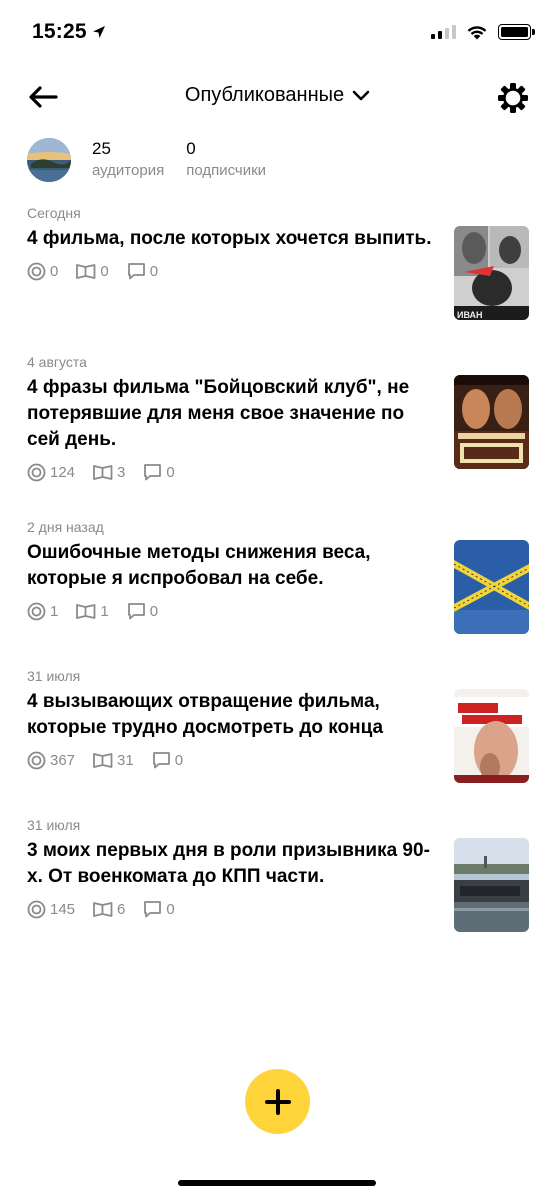 This screenshot has height=1200, width=555. What do you see at coordinates (491, 273) in the screenshot?
I see `article-thumbnail: ИВАН` at bounding box center [491, 273].